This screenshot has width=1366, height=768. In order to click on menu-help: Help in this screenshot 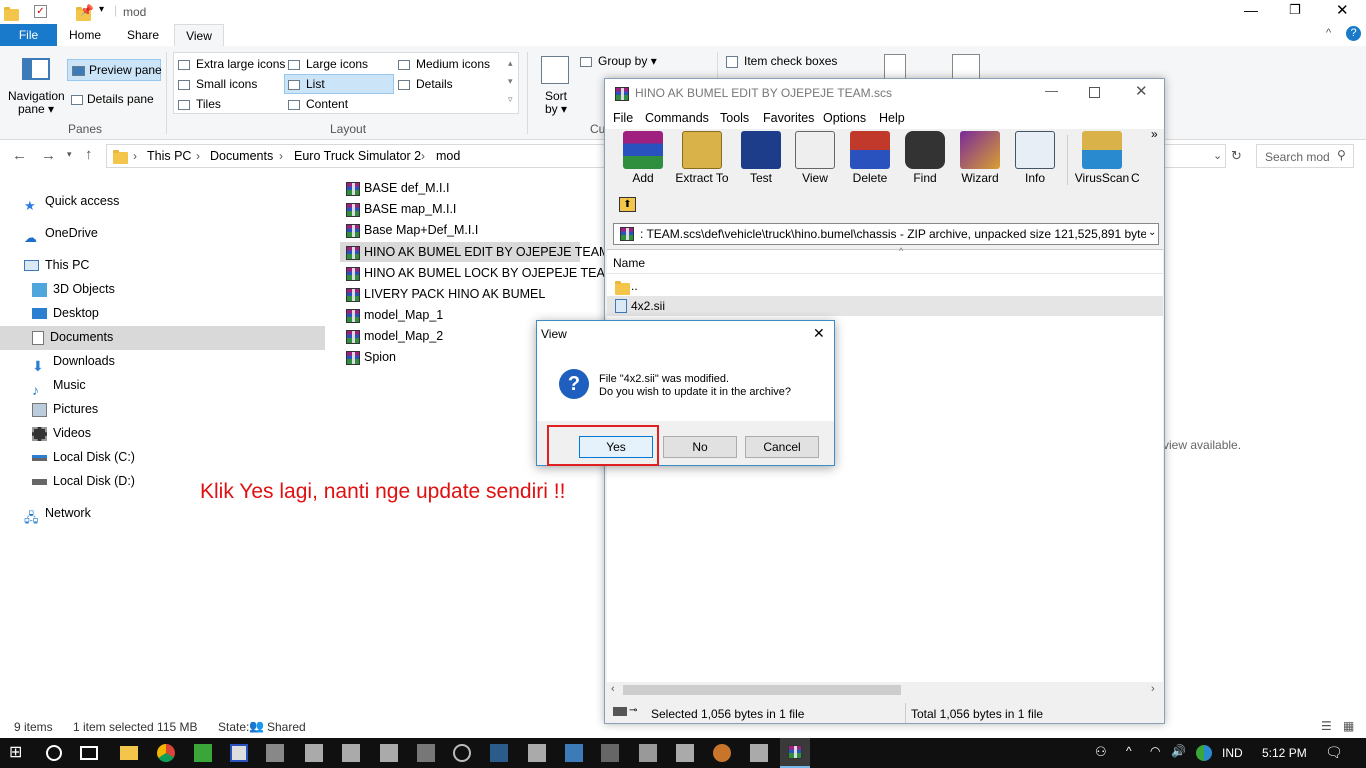, I will do `click(892, 118)`.